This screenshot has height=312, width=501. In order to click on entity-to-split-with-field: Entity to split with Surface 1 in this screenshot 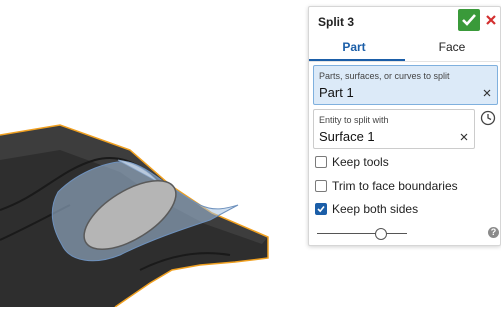, I will do `click(394, 129)`.